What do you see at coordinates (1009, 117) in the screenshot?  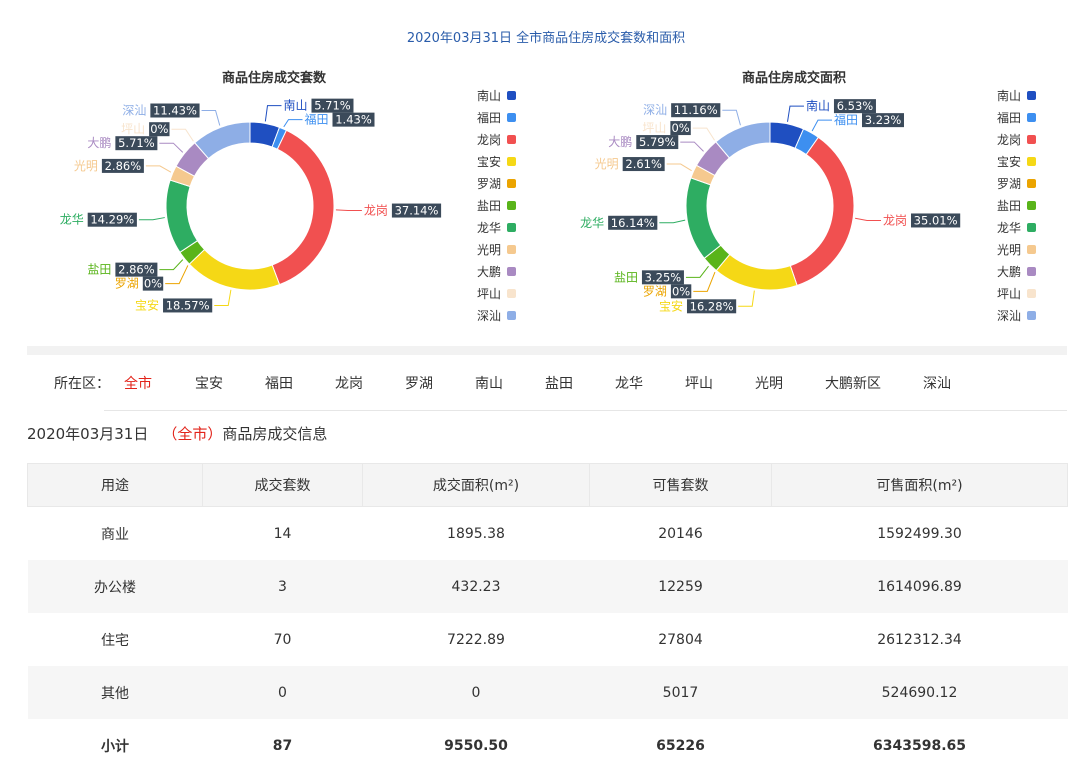 I see `legend-label: 福田` at bounding box center [1009, 117].